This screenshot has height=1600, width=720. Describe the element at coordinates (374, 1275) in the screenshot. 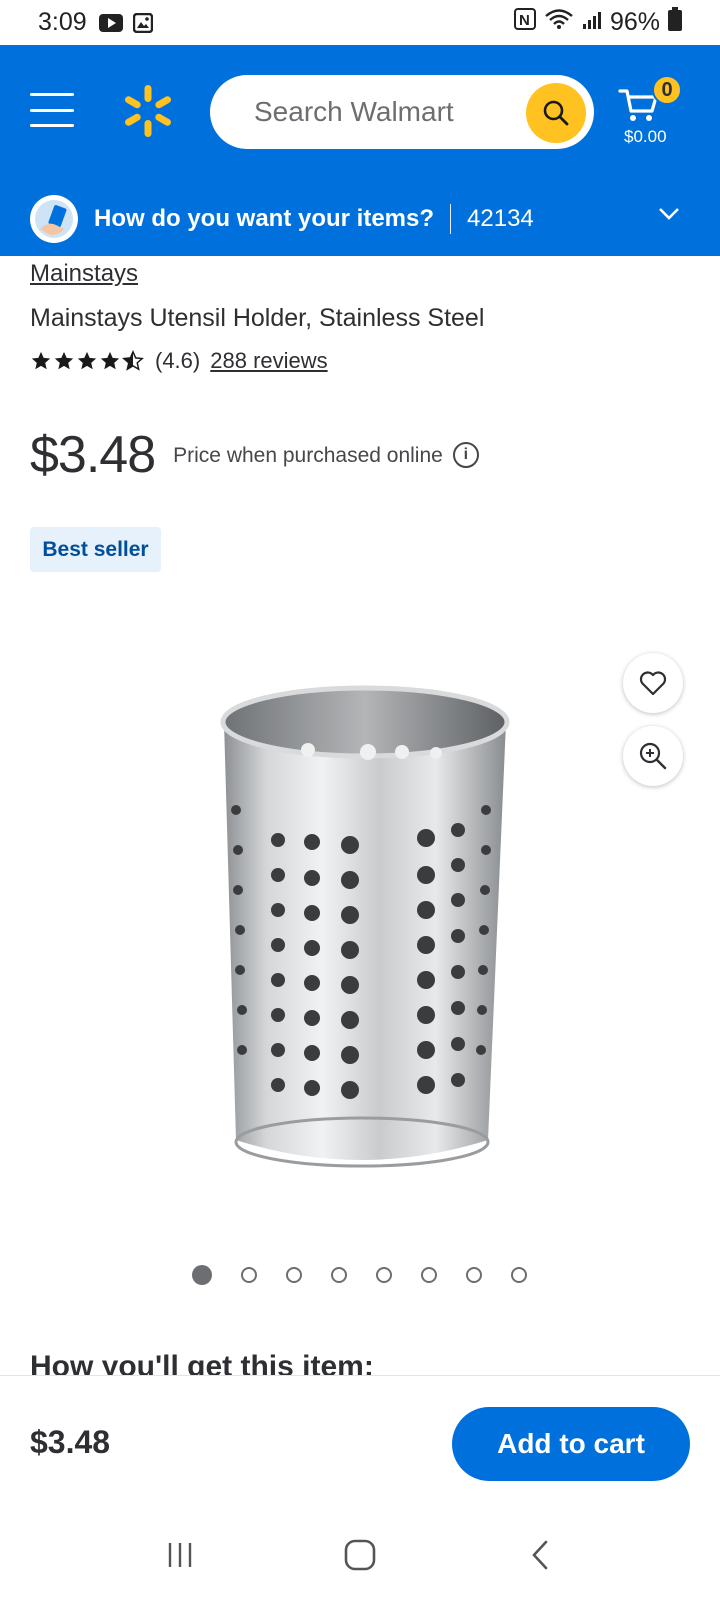

I see `image-carousel-dots` at that location.